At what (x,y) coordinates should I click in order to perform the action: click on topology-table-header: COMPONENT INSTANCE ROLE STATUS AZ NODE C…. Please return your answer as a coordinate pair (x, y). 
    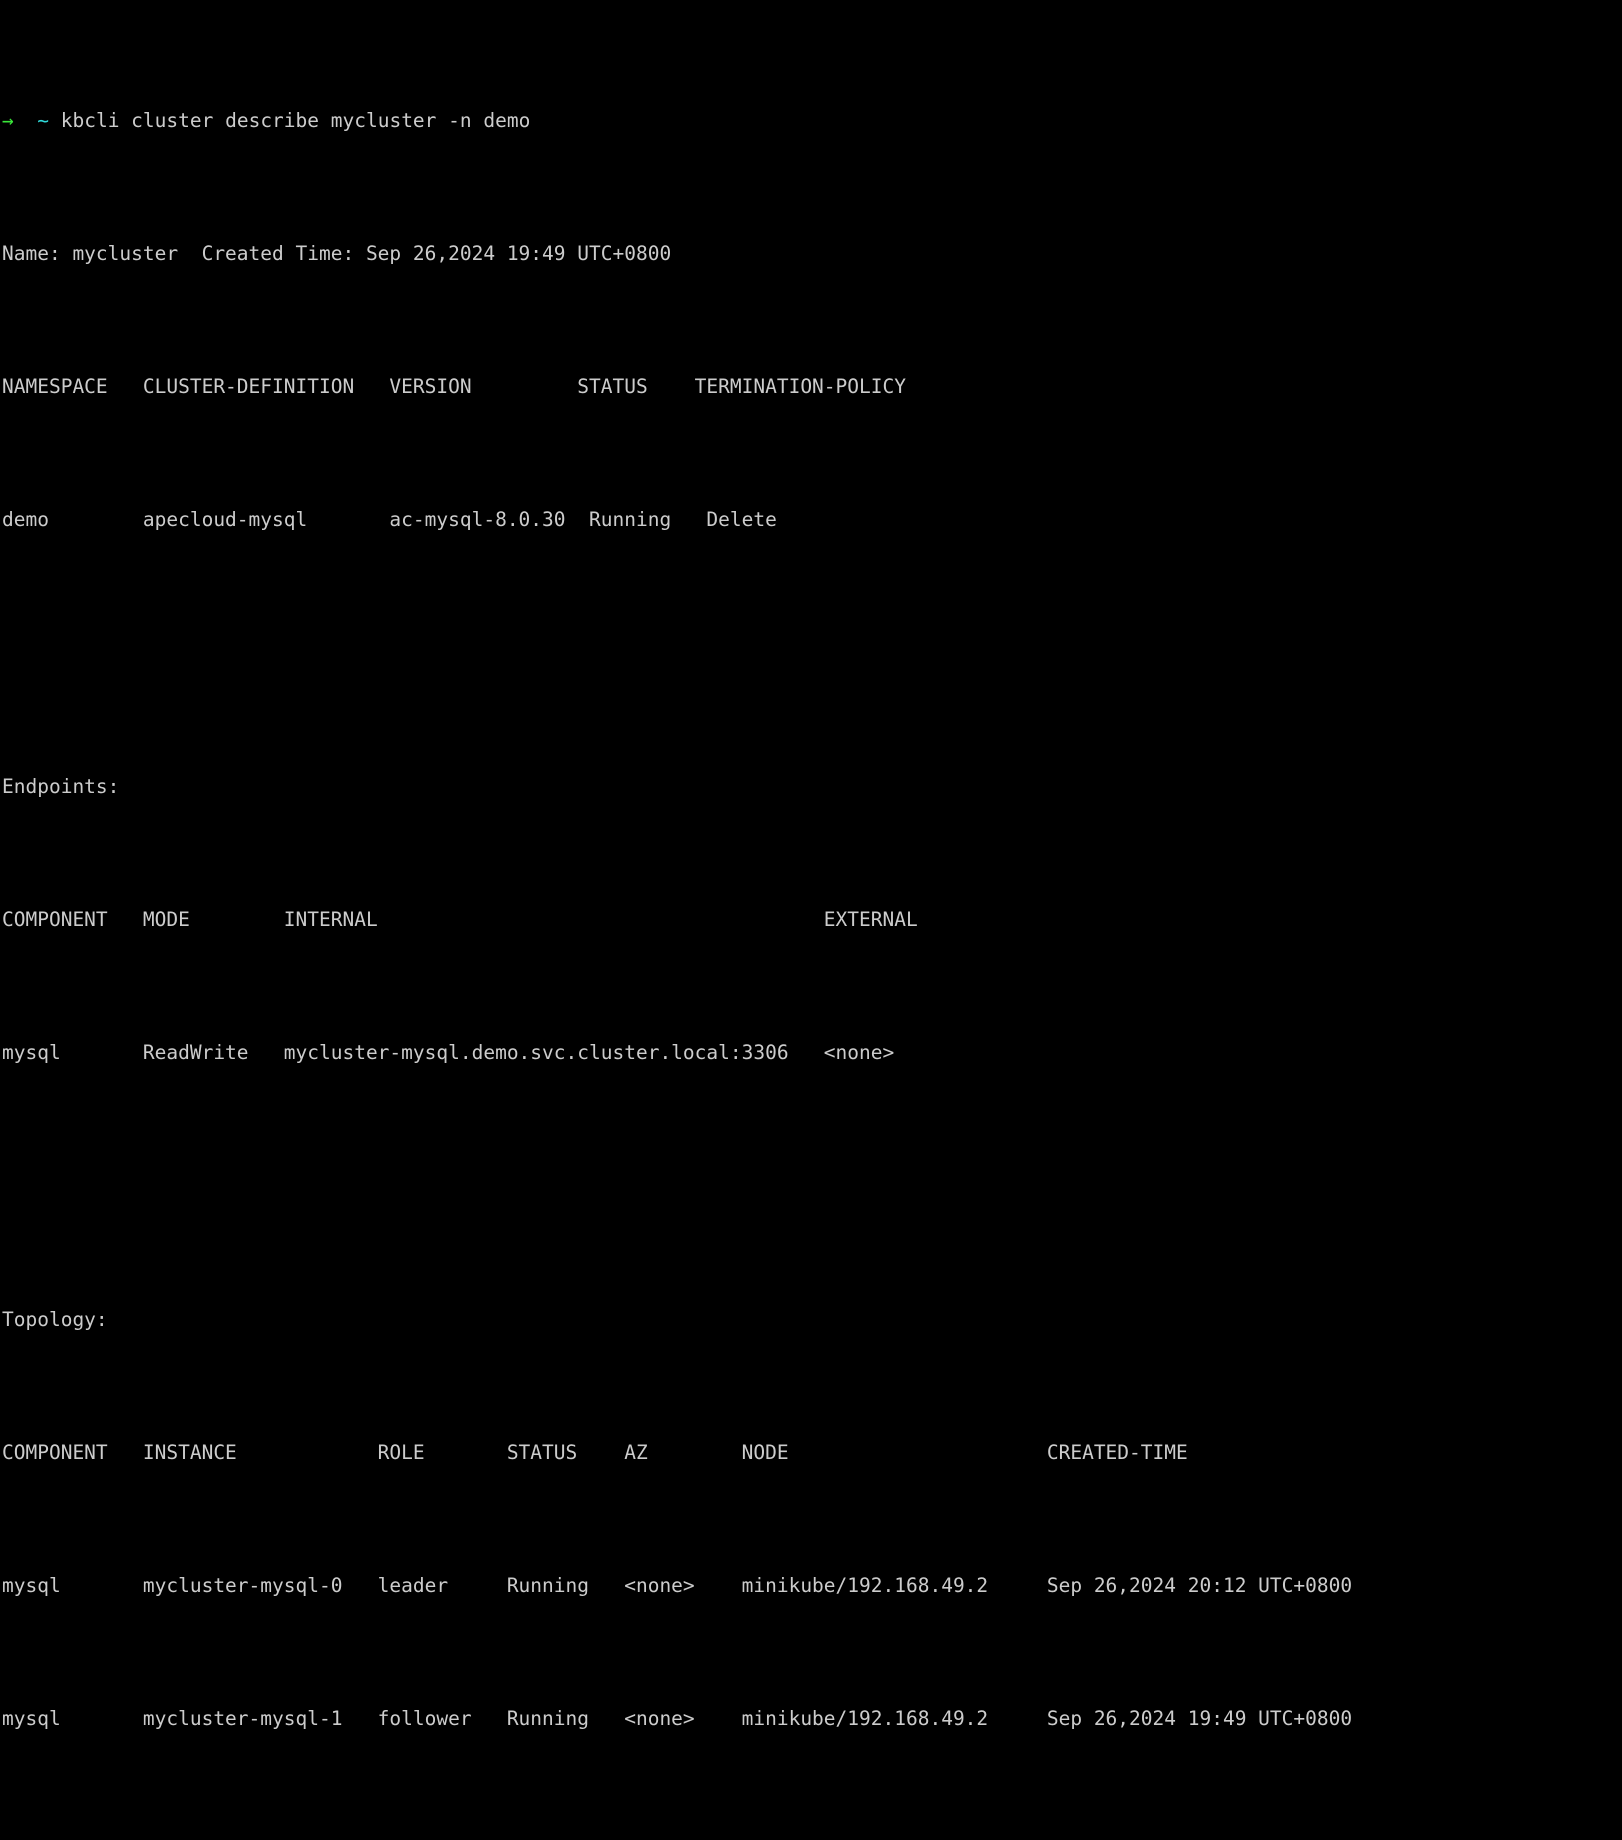
    Looking at the image, I should click on (595, 1452).